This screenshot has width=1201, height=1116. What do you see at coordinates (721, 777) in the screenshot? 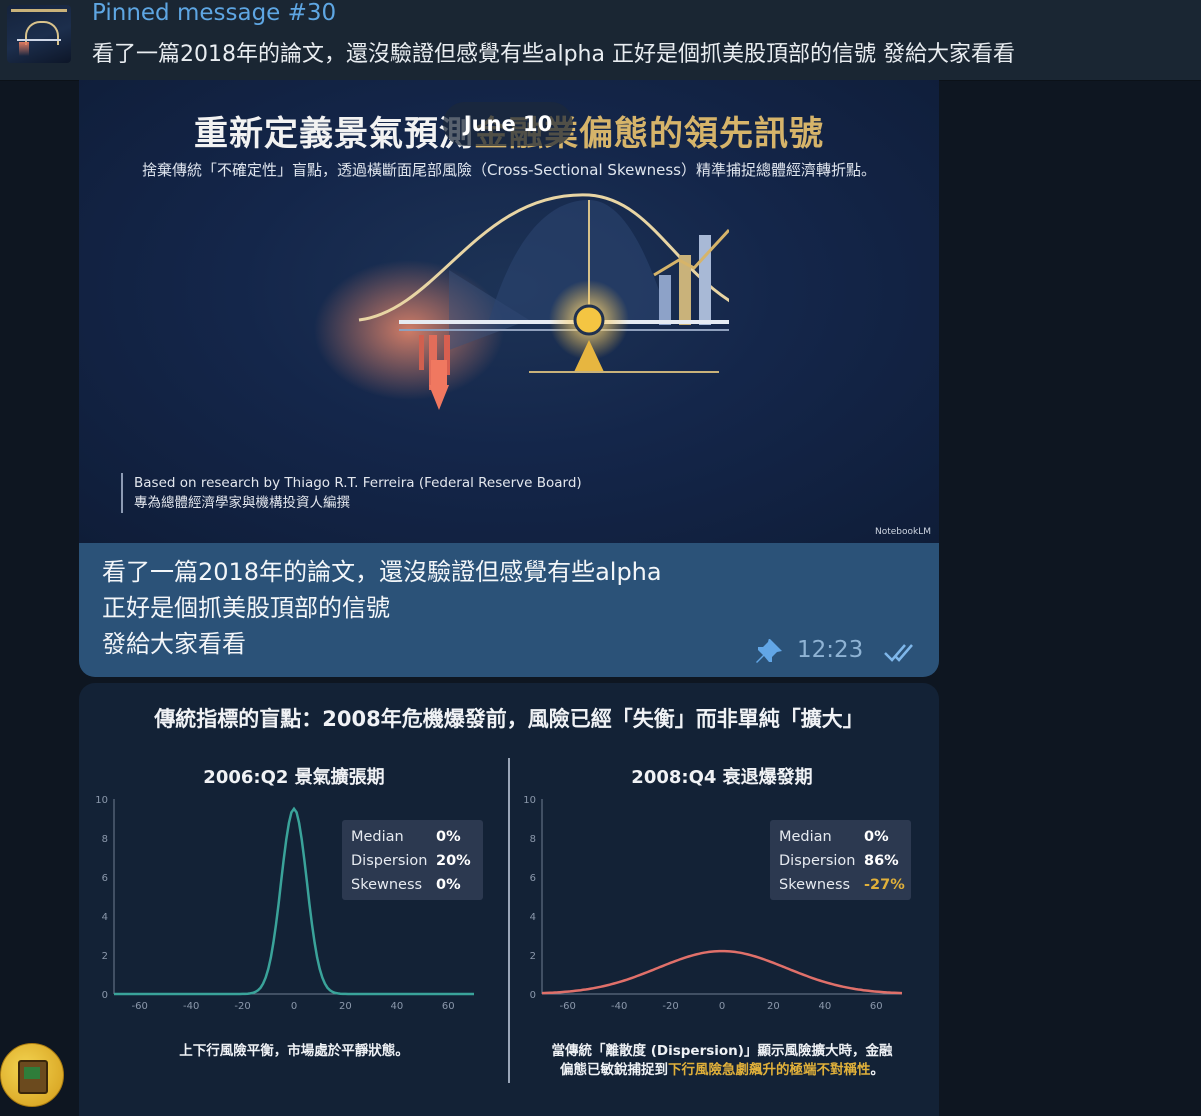
I see `panel-heading: 2008:Q4 衰退爆發期` at bounding box center [721, 777].